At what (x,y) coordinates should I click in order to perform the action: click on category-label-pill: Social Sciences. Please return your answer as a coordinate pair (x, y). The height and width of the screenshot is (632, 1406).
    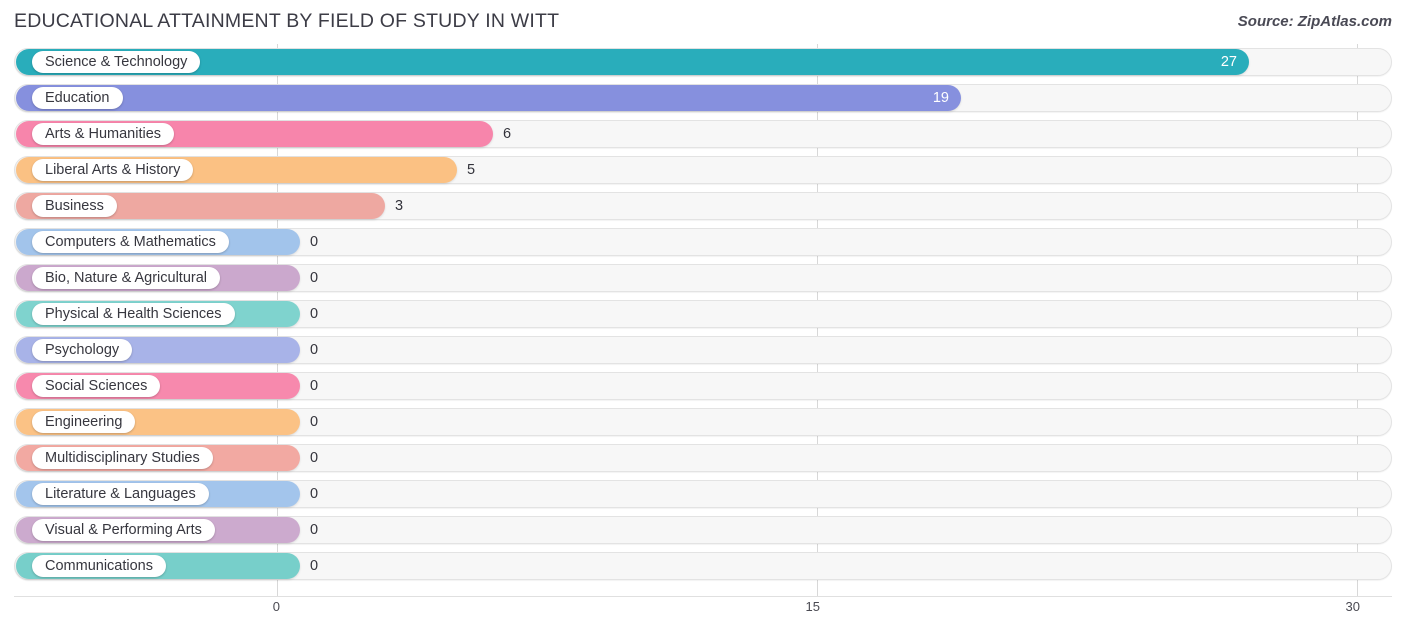
    Looking at the image, I should click on (96, 386).